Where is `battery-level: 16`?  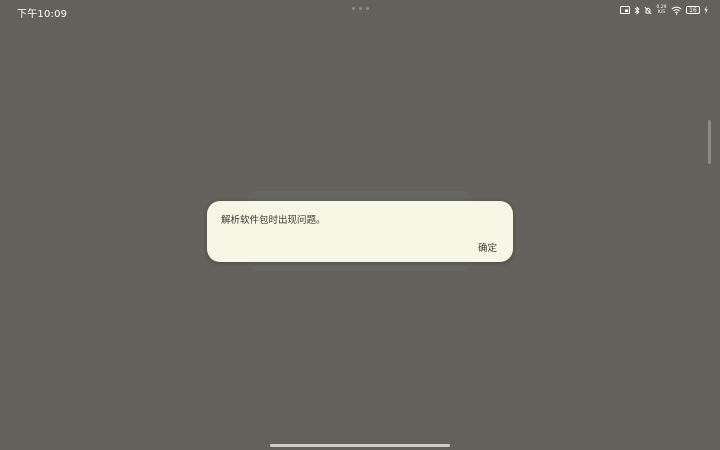
battery-level: 16 is located at coordinates (693, 10).